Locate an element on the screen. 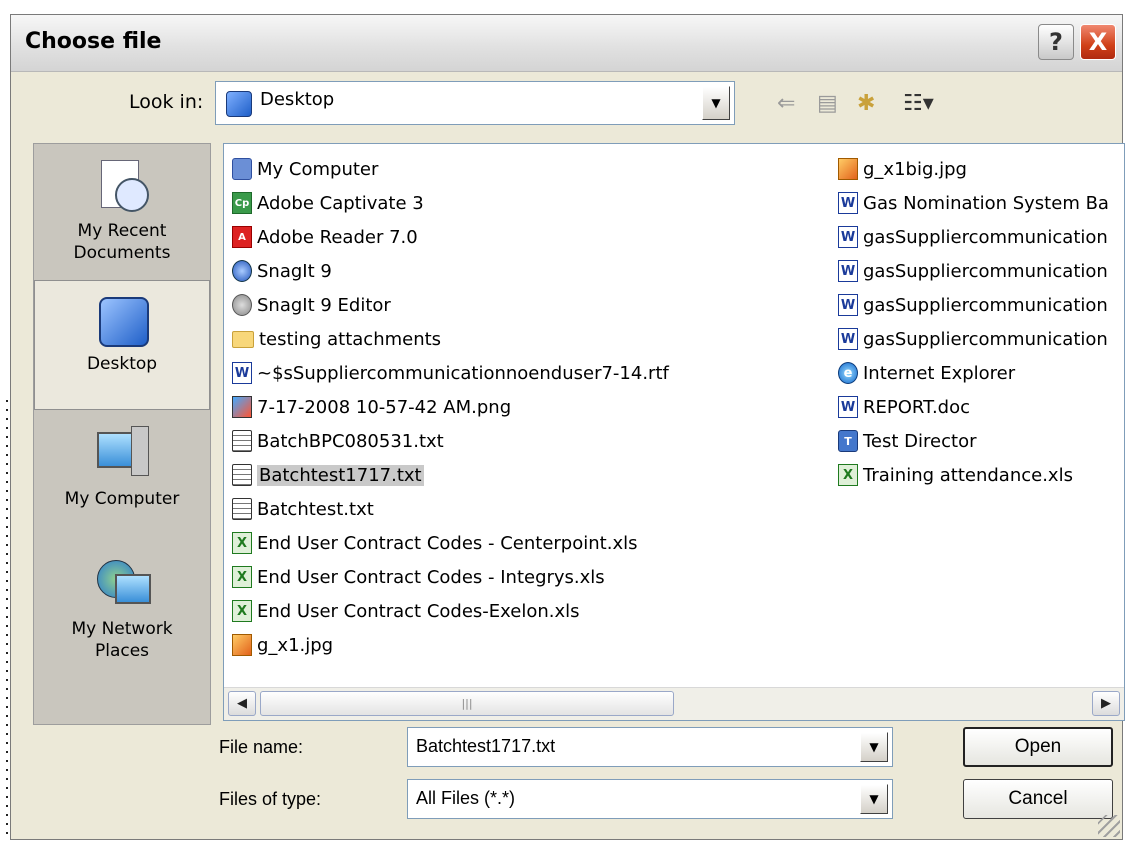 The width and height of the screenshot is (1127, 842). back-icon: ⇐ is located at coordinates (786, 103).